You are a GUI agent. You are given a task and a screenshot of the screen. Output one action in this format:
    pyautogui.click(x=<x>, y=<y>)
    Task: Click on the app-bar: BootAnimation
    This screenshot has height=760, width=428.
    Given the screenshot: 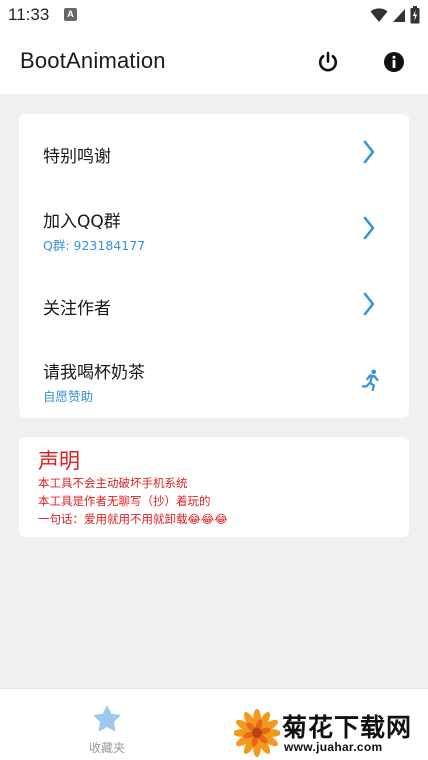 What is the action you would take?
    pyautogui.click(x=214, y=62)
    